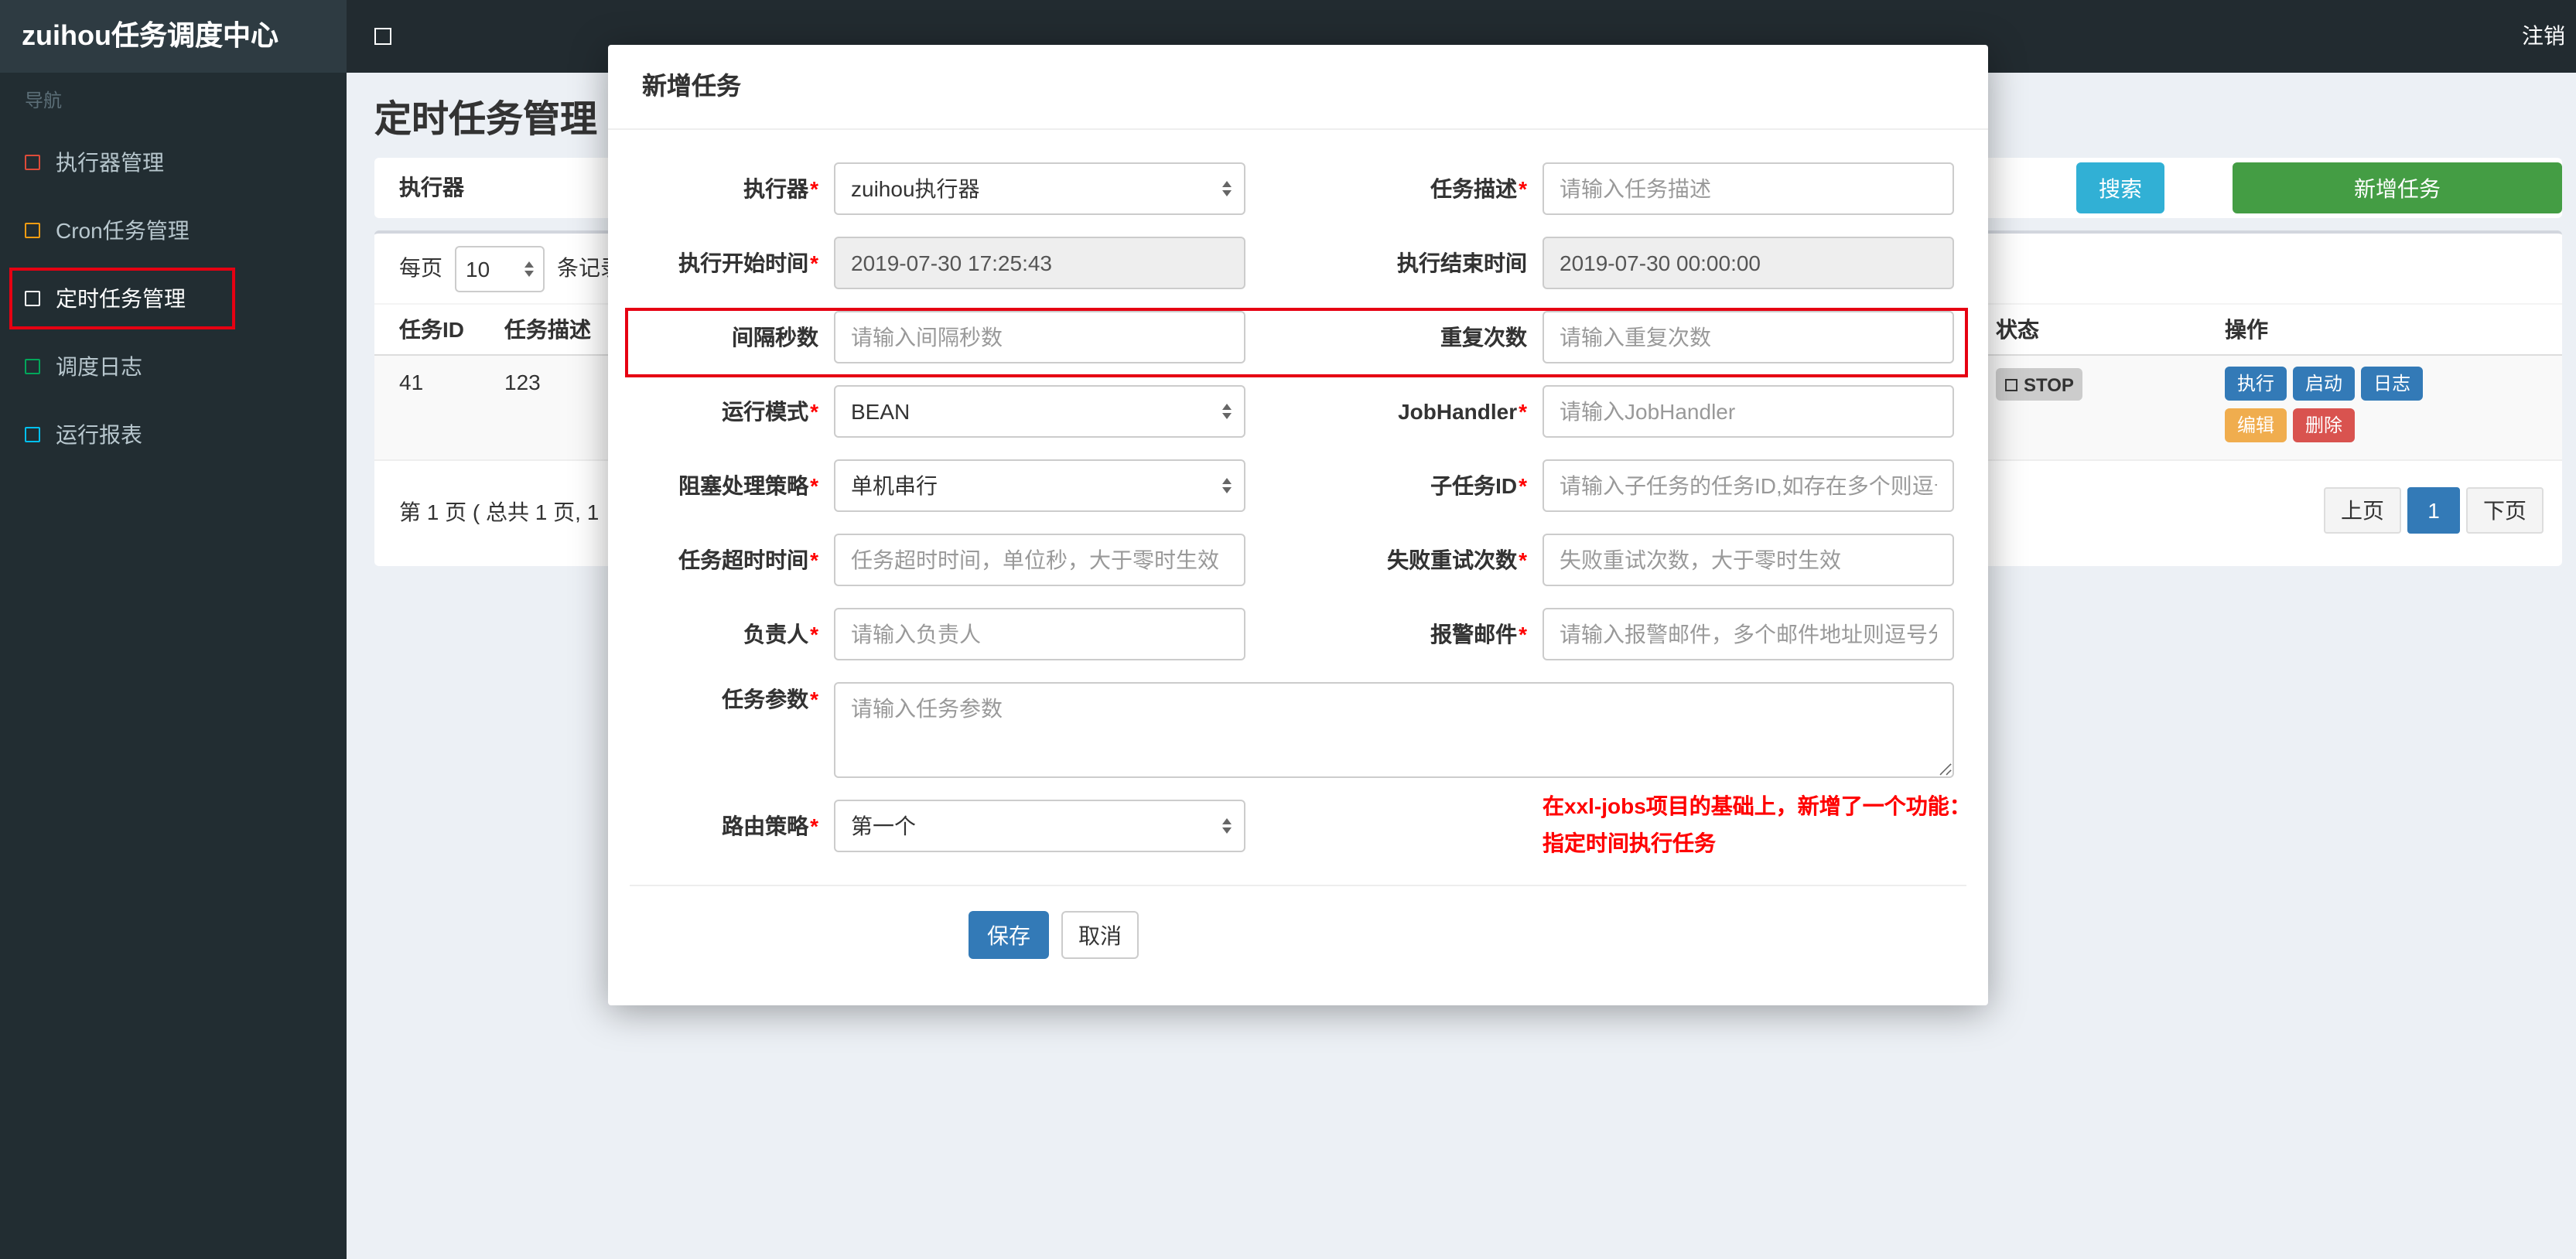  Describe the element at coordinates (1757, 825) in the screenshot. I see `feature-note: 在xxl-jobs项目的基础上，新增了一个功能： 指定时间执行任务` at that location.